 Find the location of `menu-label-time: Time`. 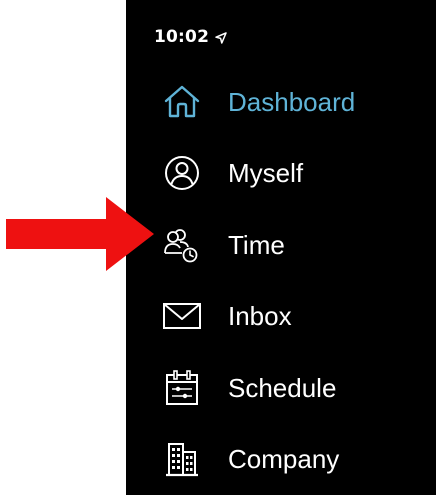

menu-label-time: Time is located at coordinates (256, 244).